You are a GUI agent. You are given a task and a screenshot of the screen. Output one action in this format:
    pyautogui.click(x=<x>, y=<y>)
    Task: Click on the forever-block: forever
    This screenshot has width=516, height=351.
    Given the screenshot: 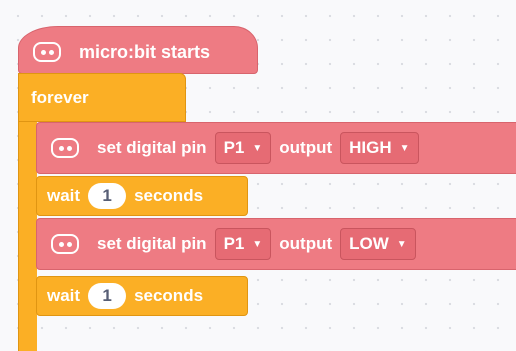 What is the action you would take?
    pyautogui.click(x=102, y=97)
    